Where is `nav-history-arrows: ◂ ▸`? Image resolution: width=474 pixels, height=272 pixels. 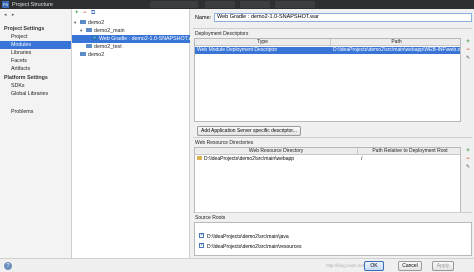
nav-history-arrows: ◂ ▸ is located at coordinates (10, 15).